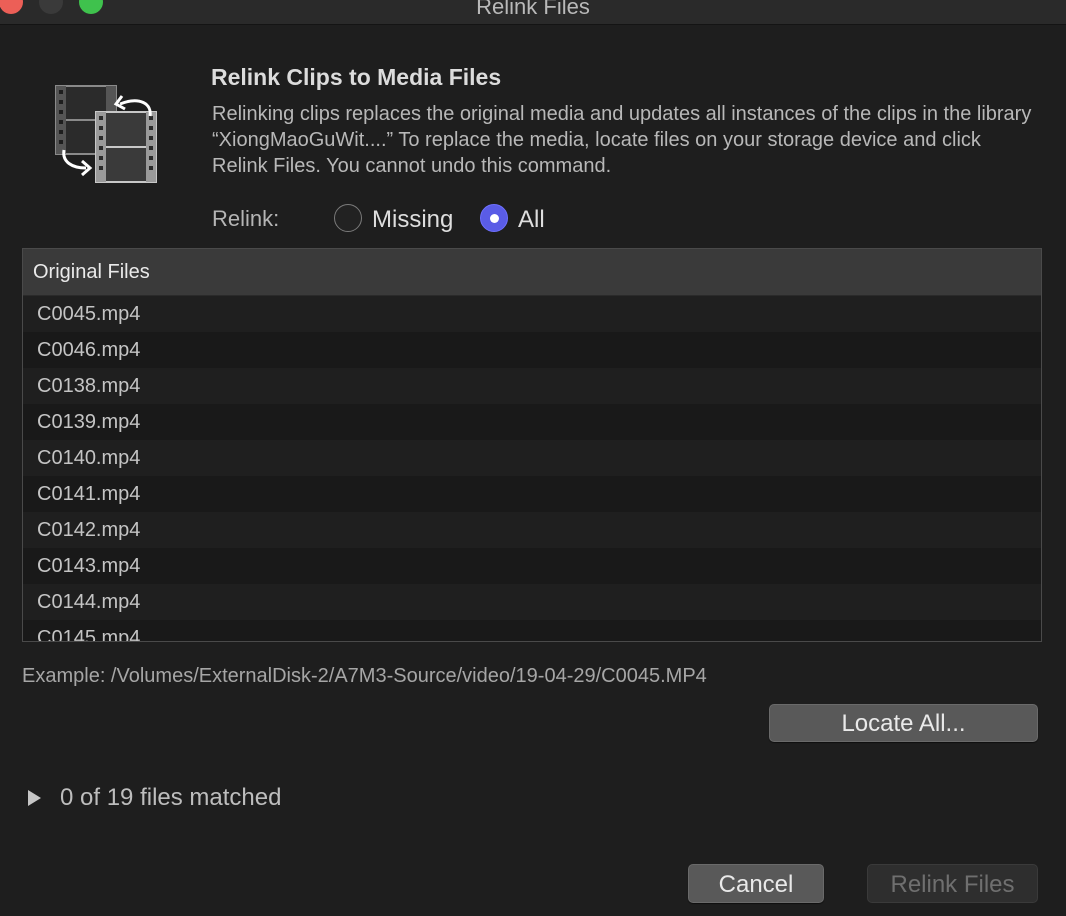 This screenshot has height=916, width=1066. What do you see at coordinates (952, 883) in the screenshot?
I see `relink-files-button: Relink Files` at bounding box center [952, 883].